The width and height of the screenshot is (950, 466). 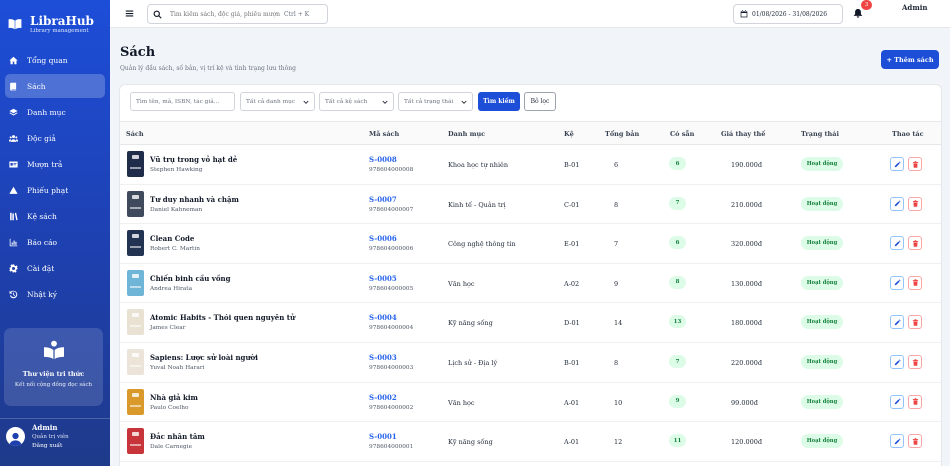 I want to click on col-total: Tổng bản, so click(x=622, y=134).